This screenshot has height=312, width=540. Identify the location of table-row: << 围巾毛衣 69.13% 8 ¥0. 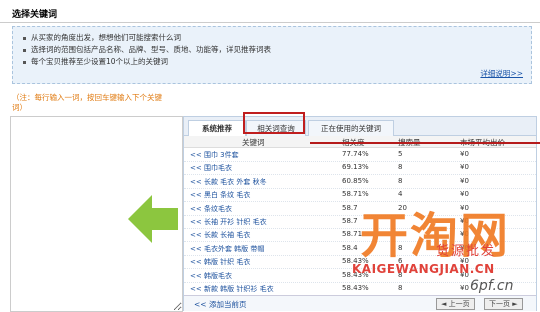
(360, 168).